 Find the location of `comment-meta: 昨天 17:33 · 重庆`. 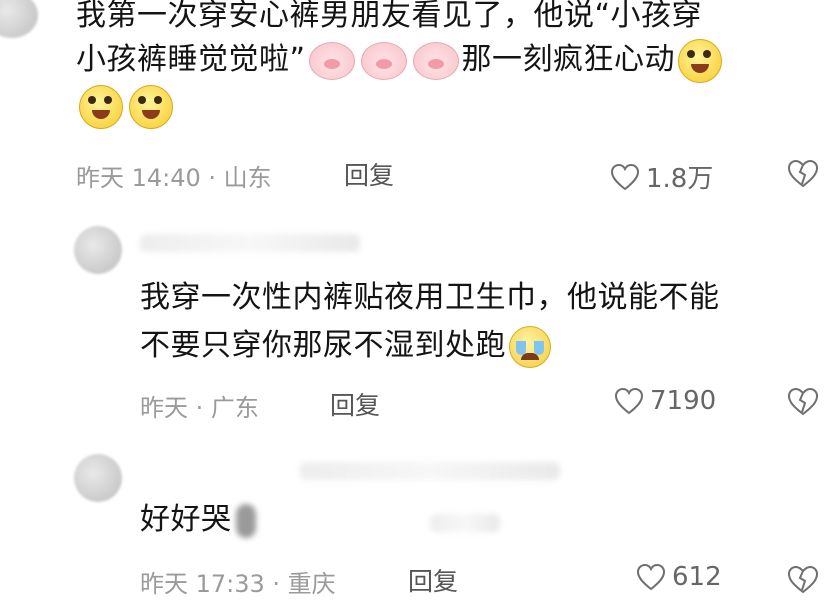

comment-meta: 昨天 17:33 · 重庆 is located at coordinates (238, 584).